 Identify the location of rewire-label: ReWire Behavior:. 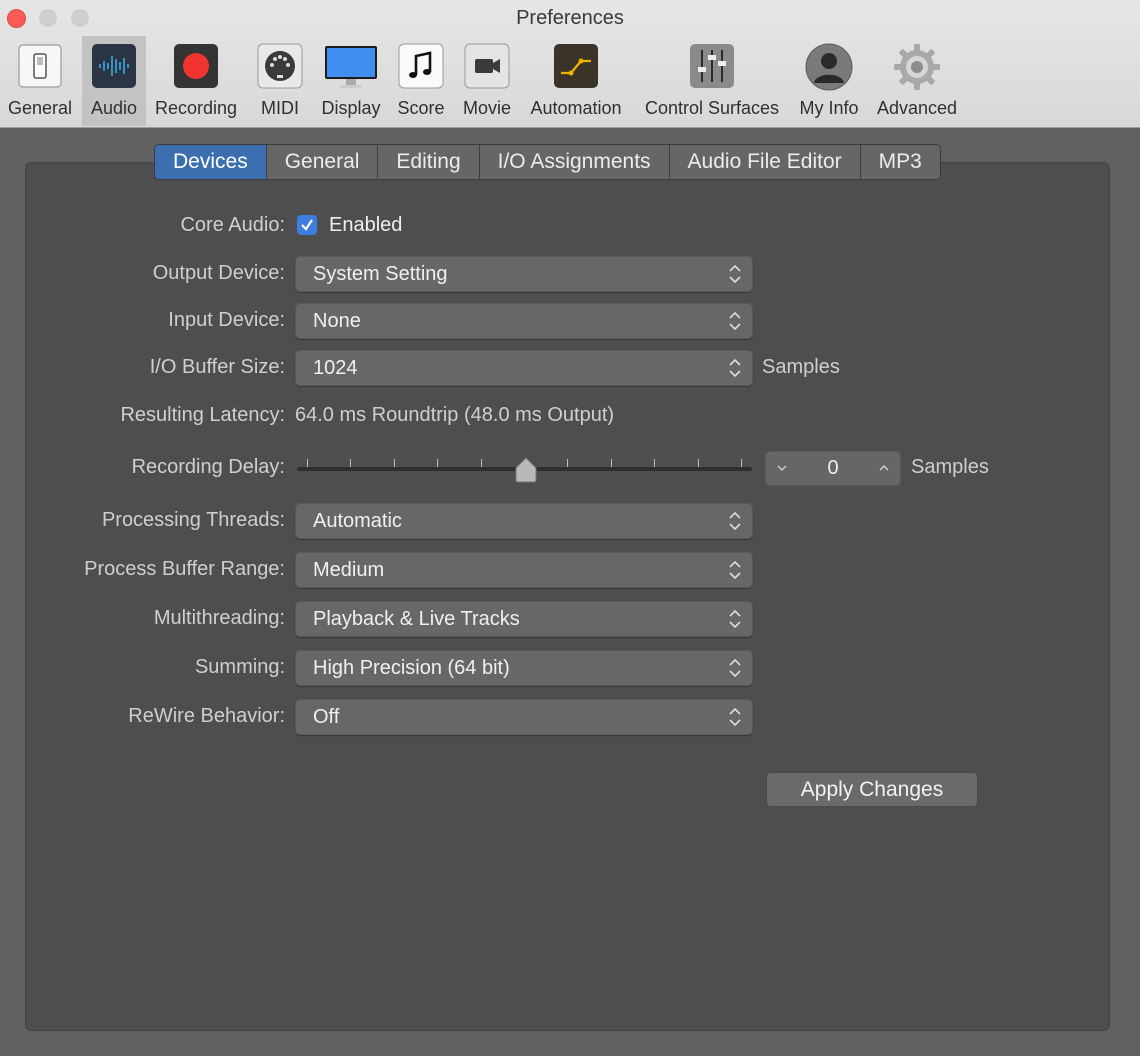
(206, 716).